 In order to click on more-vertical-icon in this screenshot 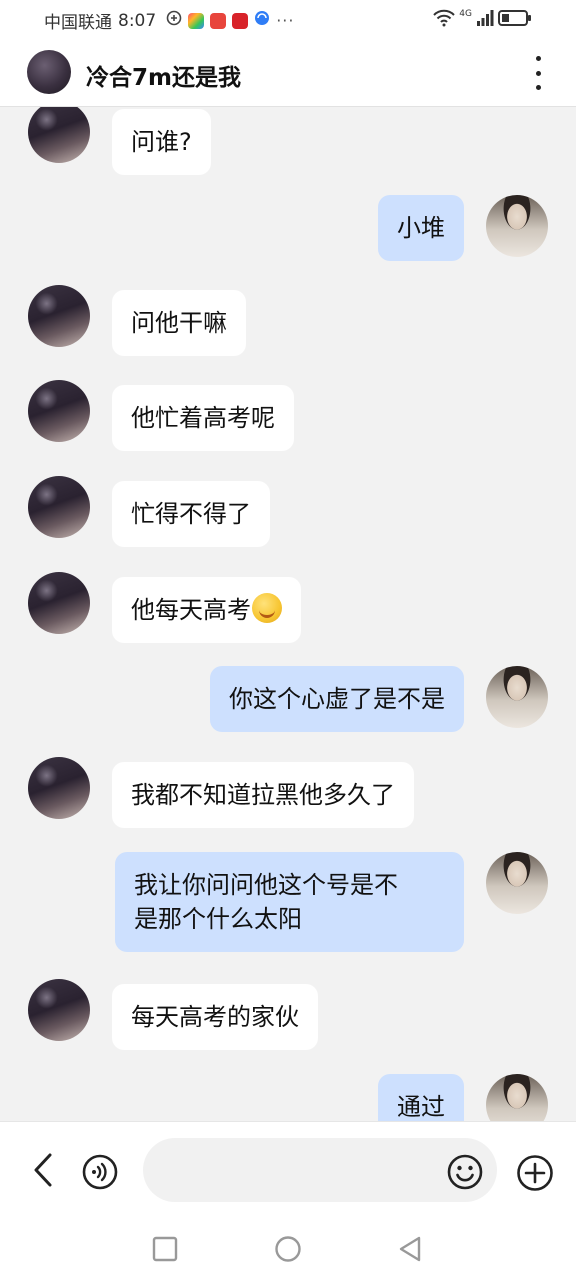, I will do `click(538, 73)`.